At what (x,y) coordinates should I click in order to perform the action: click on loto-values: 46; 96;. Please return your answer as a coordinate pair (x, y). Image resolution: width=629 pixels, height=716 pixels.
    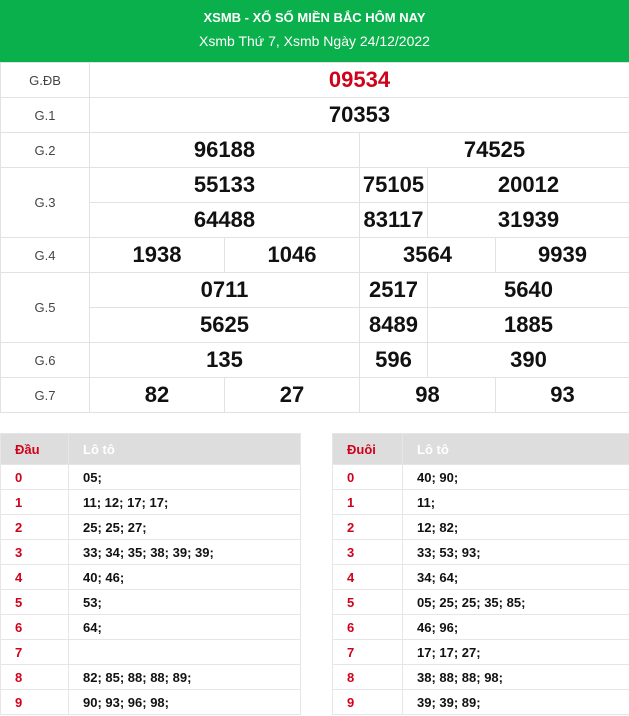
    Looking at the image, I should click on (515, 627).